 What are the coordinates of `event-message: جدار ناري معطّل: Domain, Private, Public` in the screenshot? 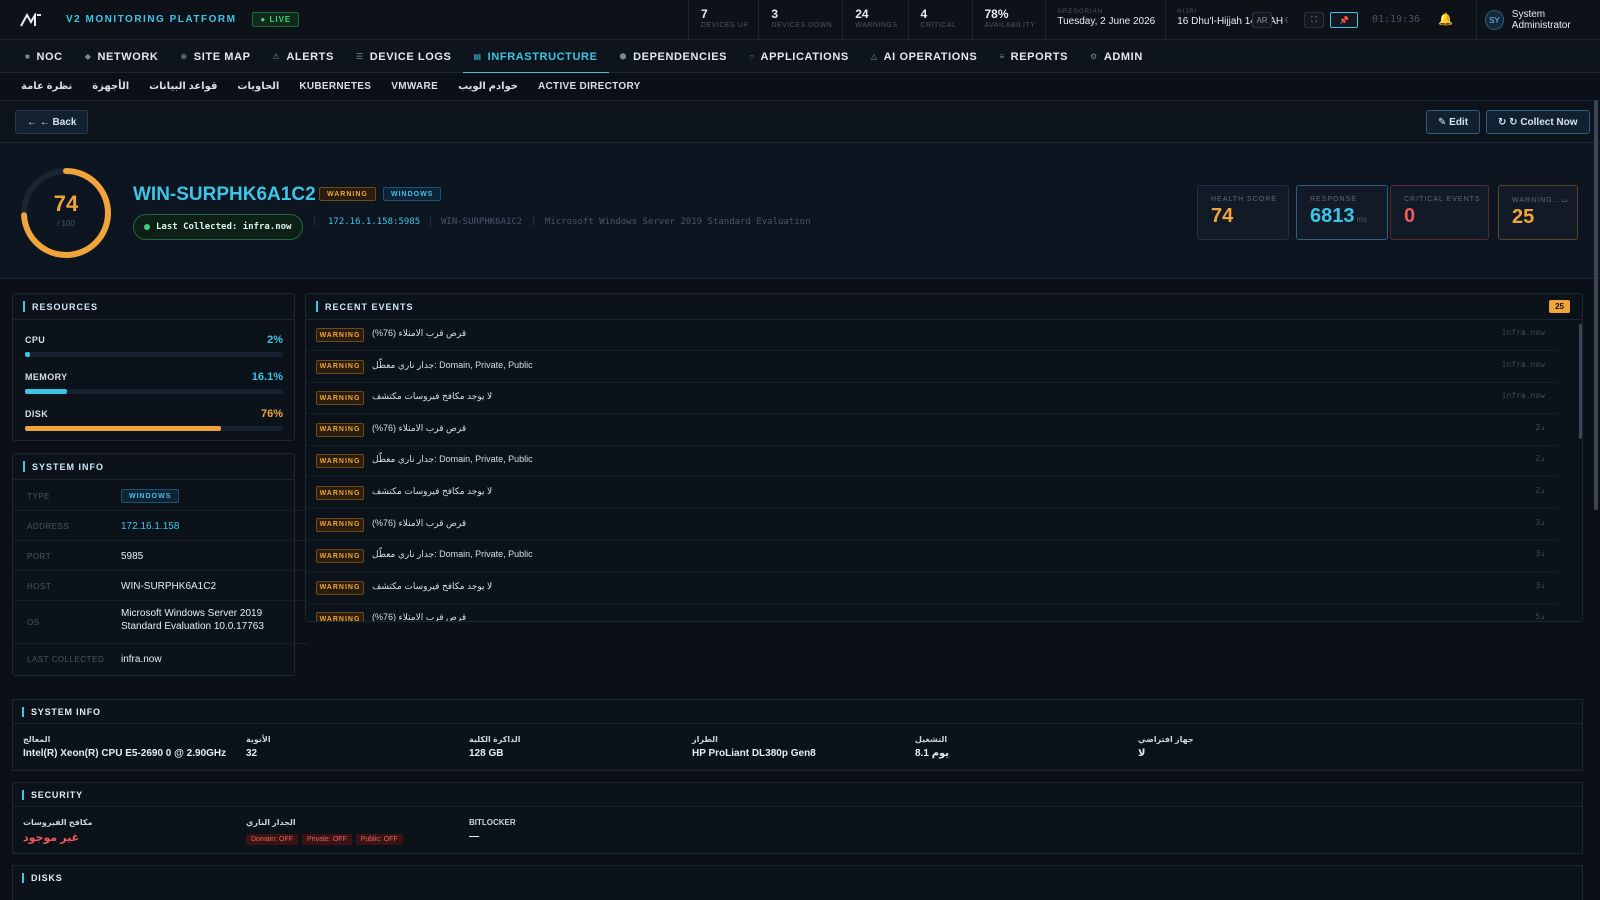 It's located at (452, 364).